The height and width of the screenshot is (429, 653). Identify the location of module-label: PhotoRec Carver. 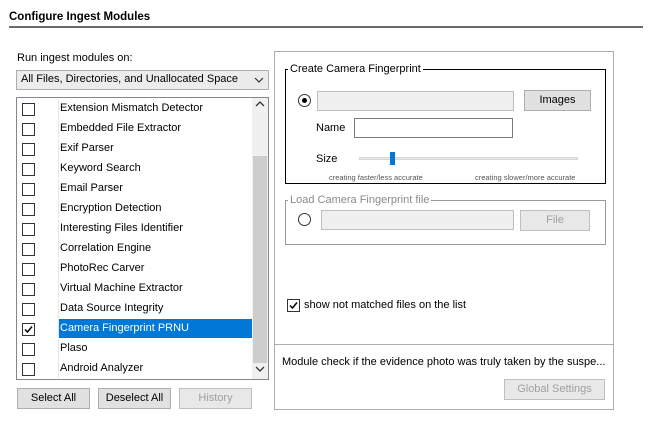
(102, 268).